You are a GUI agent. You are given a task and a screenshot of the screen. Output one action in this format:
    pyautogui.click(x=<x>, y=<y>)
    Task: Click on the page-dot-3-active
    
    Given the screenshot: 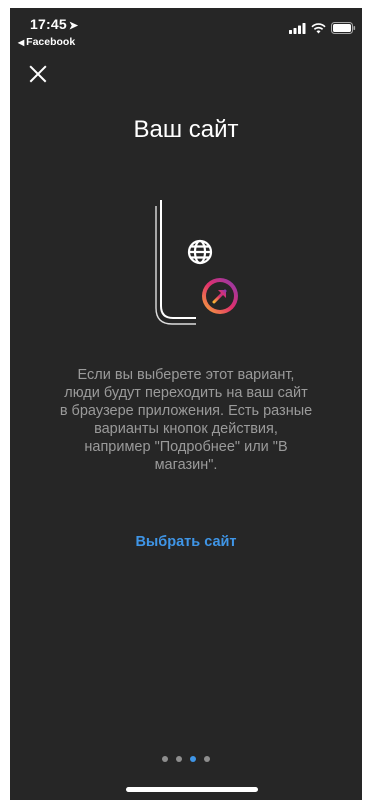 What is the action you would take?
    pyautogui.click(x=193, y=759)
    